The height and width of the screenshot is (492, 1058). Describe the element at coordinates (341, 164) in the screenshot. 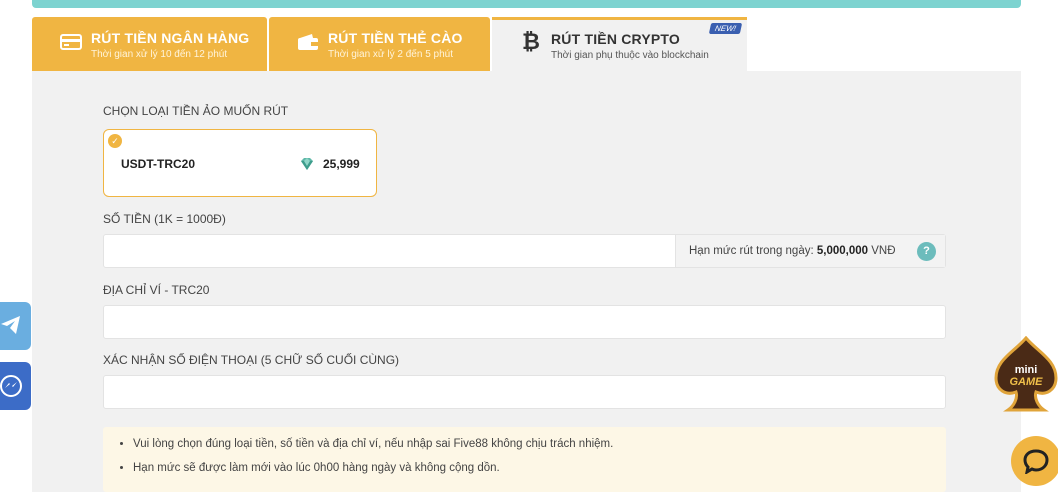

I see `coin-balance: 25,999` at that location.